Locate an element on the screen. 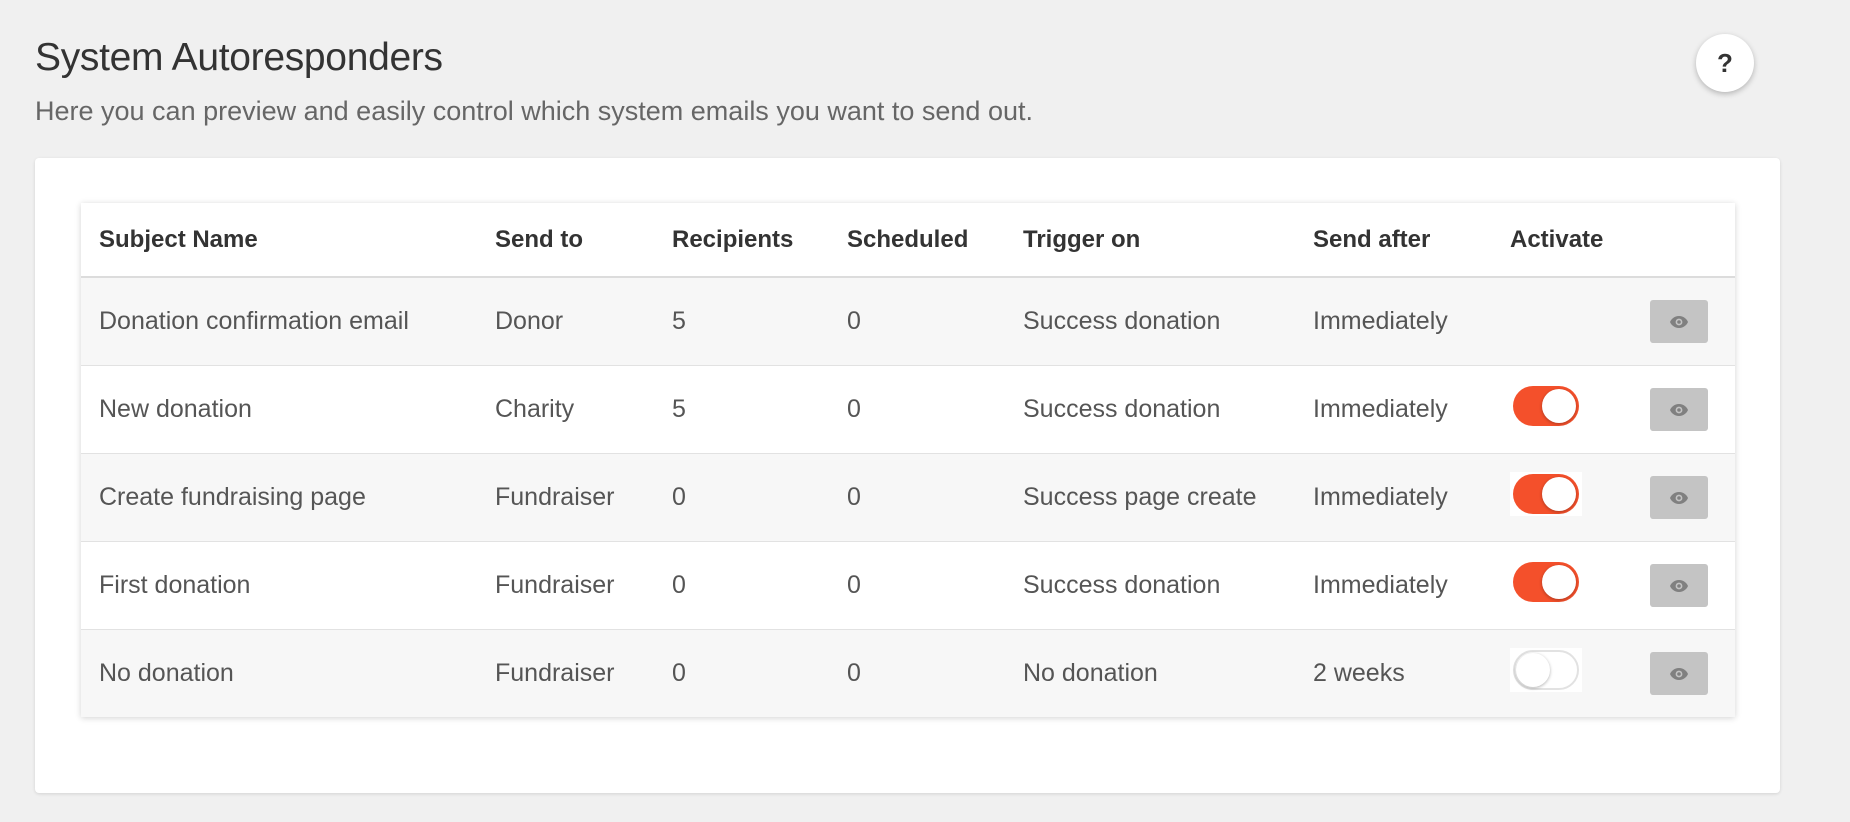 The width and height of the screenshot is (1850, 822). question-icon: ? is located at coordinates (1725, 62).